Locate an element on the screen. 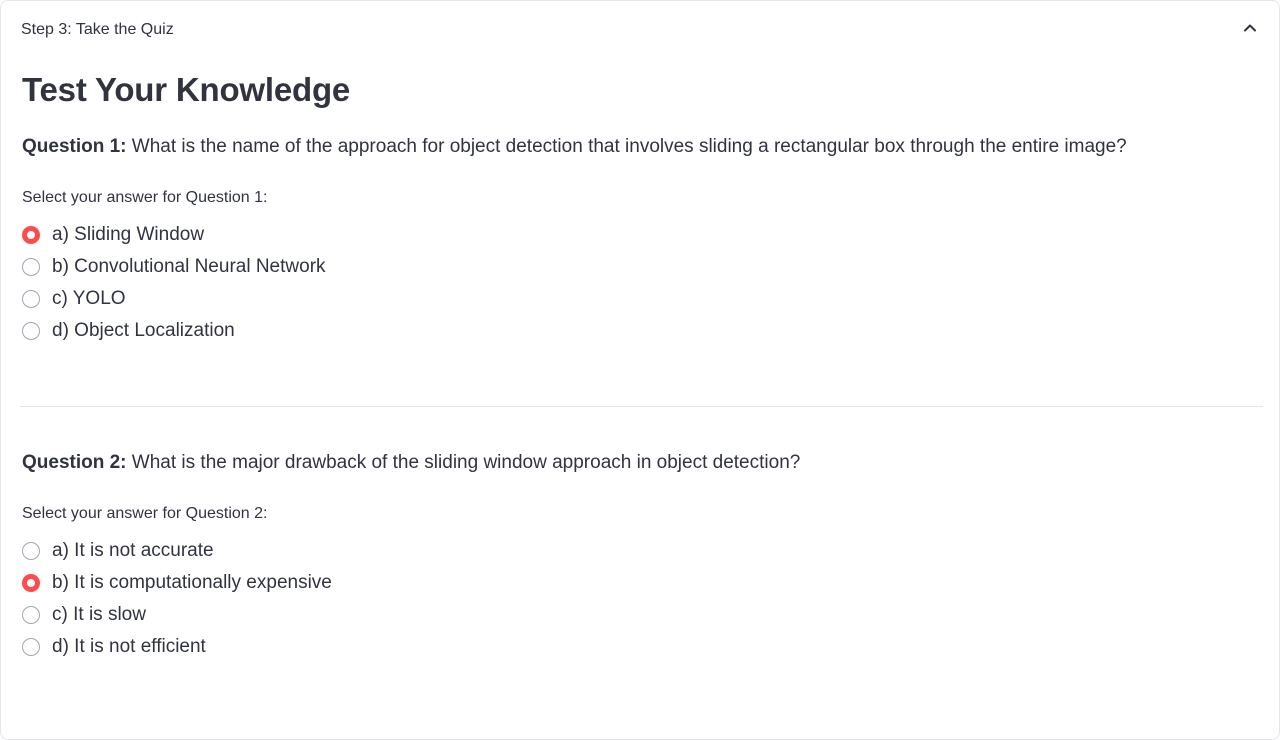  option-label: a) Sliding Window is located at coordinates (128, 234).